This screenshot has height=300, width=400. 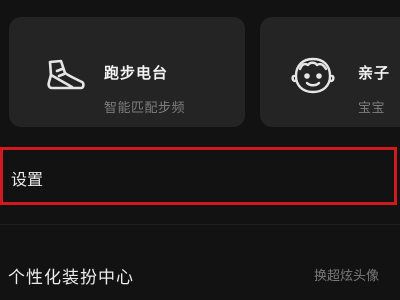 What do you see at coordinates (372, 108) in the screenshot?
I see `card-subtitle: 宝宝` at bounding box center [372, 108].